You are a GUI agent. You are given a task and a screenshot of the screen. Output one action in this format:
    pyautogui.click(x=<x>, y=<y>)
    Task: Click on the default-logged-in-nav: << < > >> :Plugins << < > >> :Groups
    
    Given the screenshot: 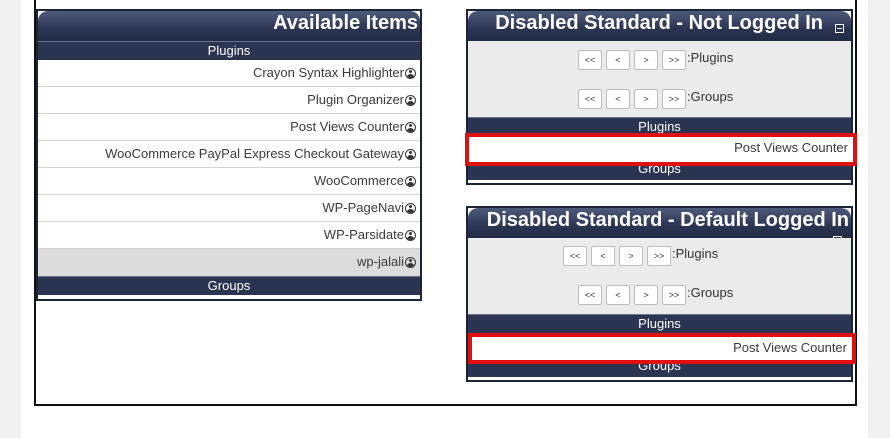 What is the action you would take?
    pyautogui.click(x=659, y=276)
    